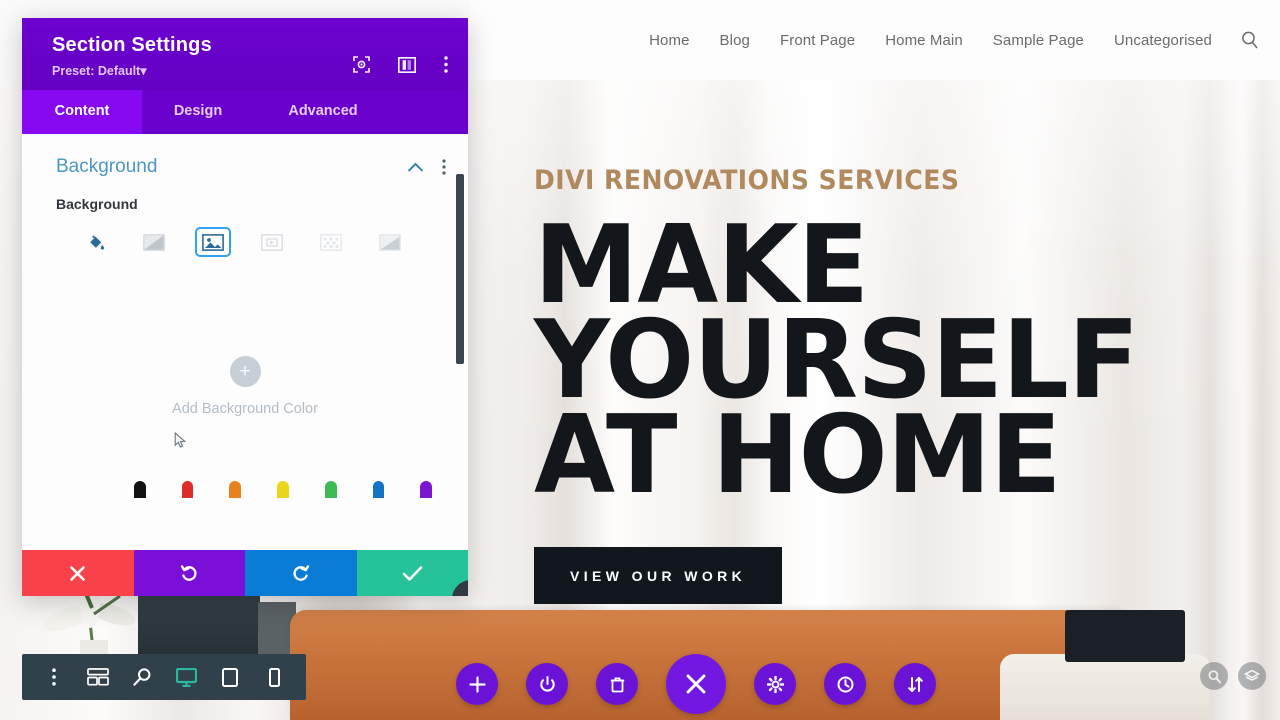  What do you see at coordinates (213, 242) in the screenshot?
I see `background-image-icon` at bounding box center [213, 242].